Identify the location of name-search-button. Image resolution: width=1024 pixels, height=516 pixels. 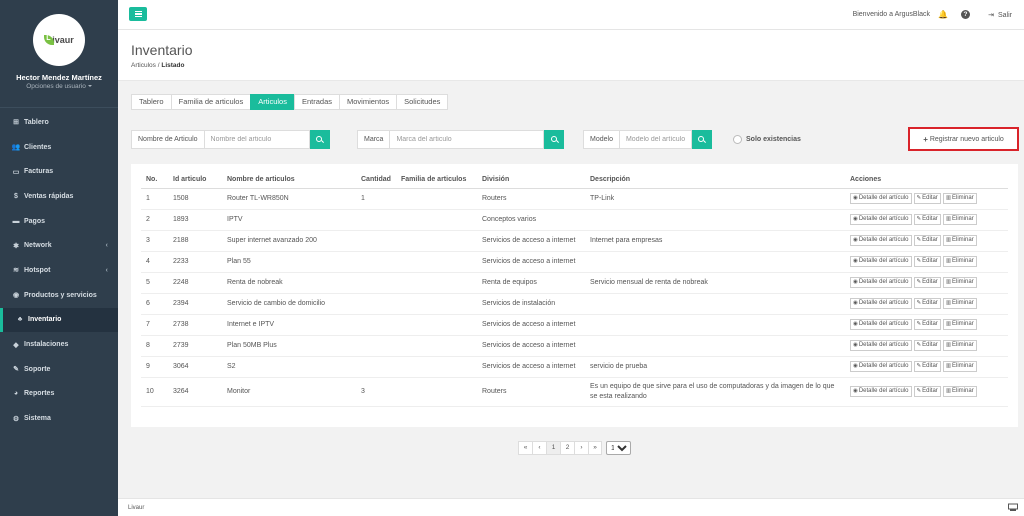
(319, 139).